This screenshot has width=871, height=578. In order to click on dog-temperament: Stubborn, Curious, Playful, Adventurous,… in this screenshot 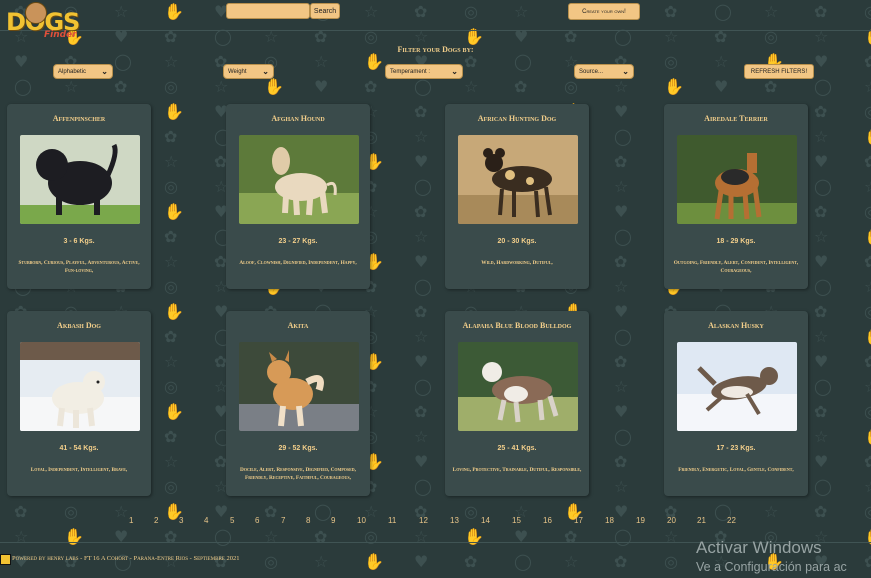, I will do `click(79, 267)`.